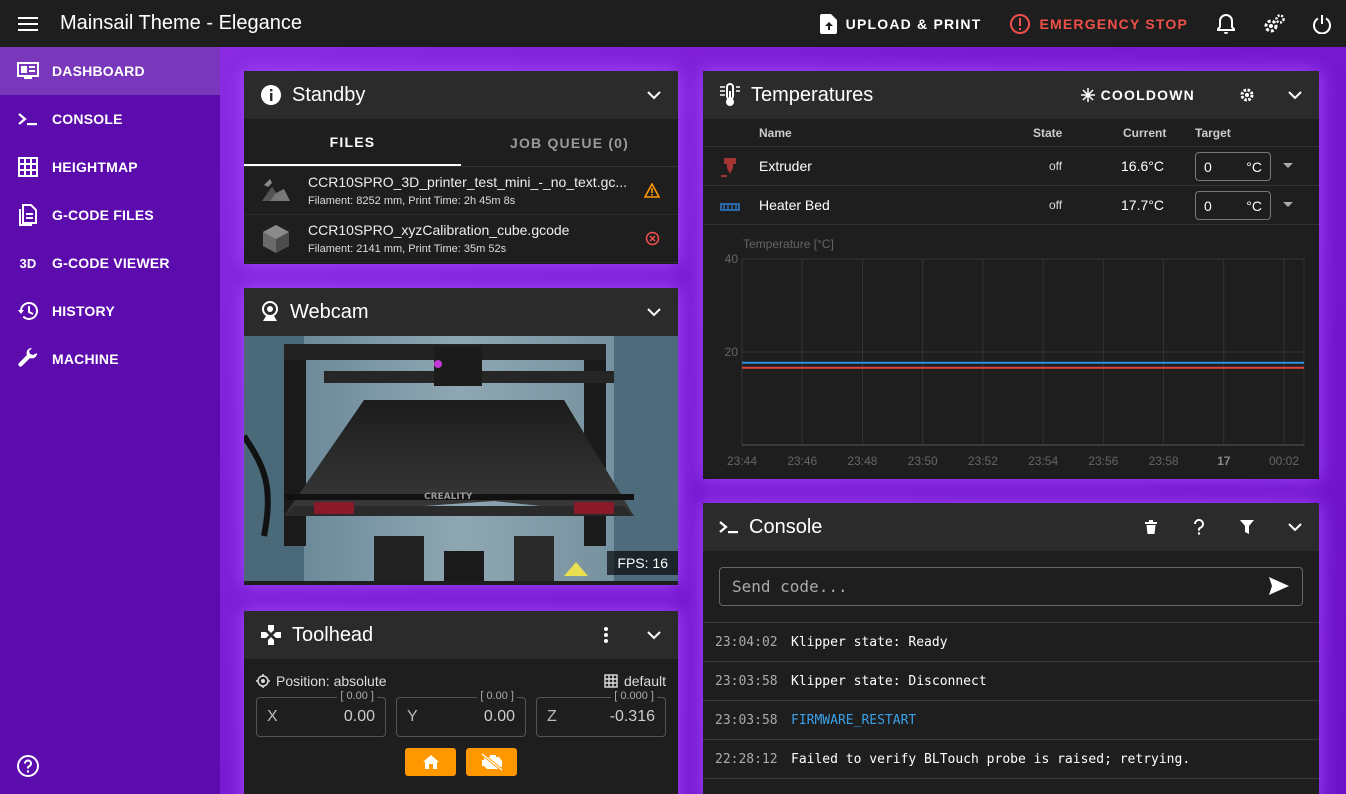 This screenshot has width=1346, height=794. I want to click on notifications-bell-icon, so click(1226, 23).